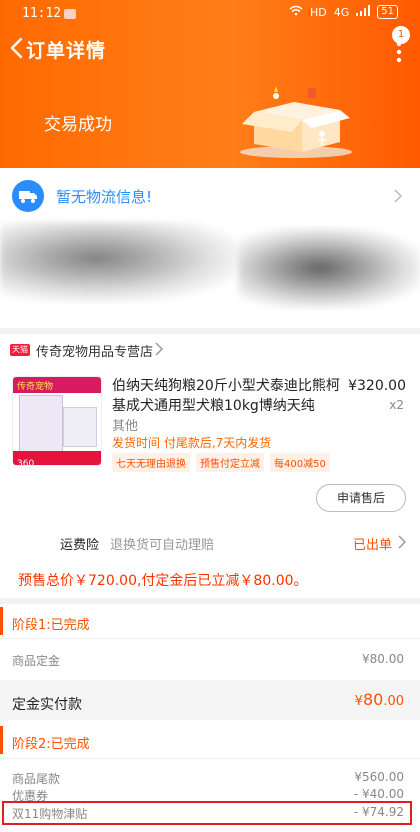  I want to click on deposit-label: 商品定金, so click(36, 661).